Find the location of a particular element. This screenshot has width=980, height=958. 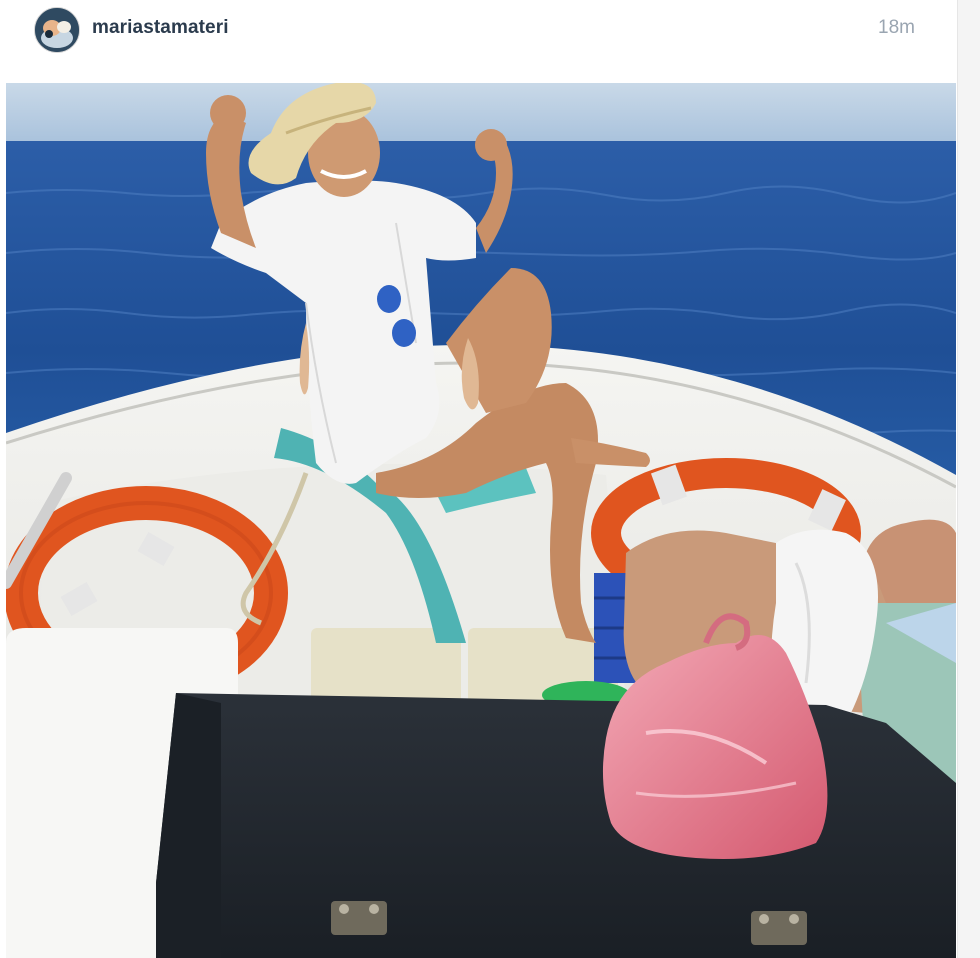

username-link: mariastamateri is located at coordinates (160, 28).